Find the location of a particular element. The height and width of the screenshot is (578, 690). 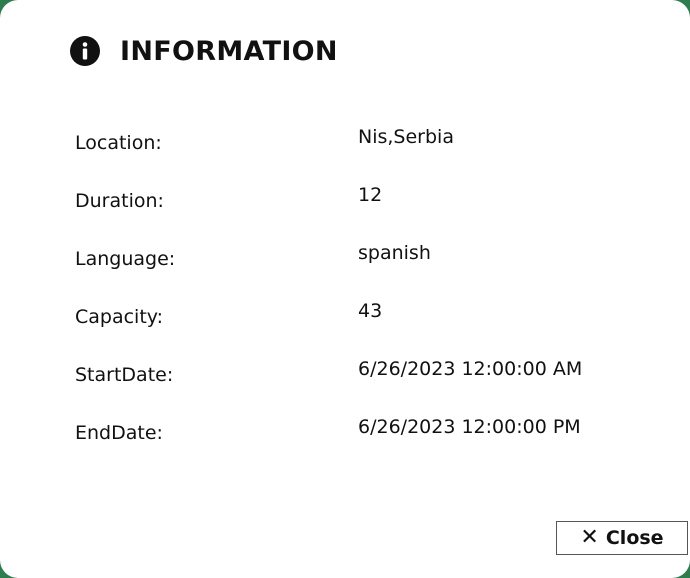

close-button: ✕ Close is located at coordinates (622, 538).